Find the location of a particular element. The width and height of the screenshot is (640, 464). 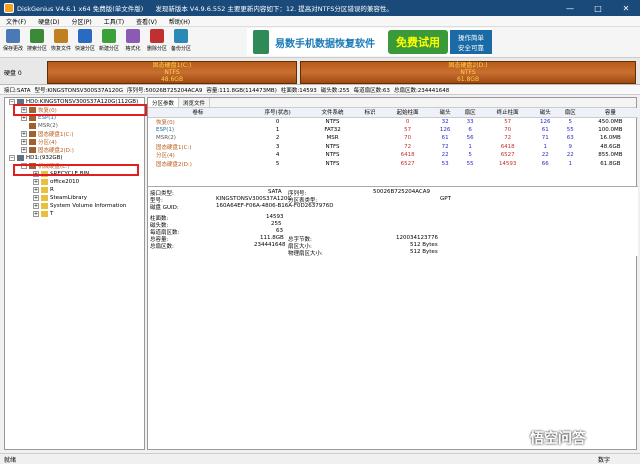

column-header: 序号(状态) is located at coordinates (277, 113).